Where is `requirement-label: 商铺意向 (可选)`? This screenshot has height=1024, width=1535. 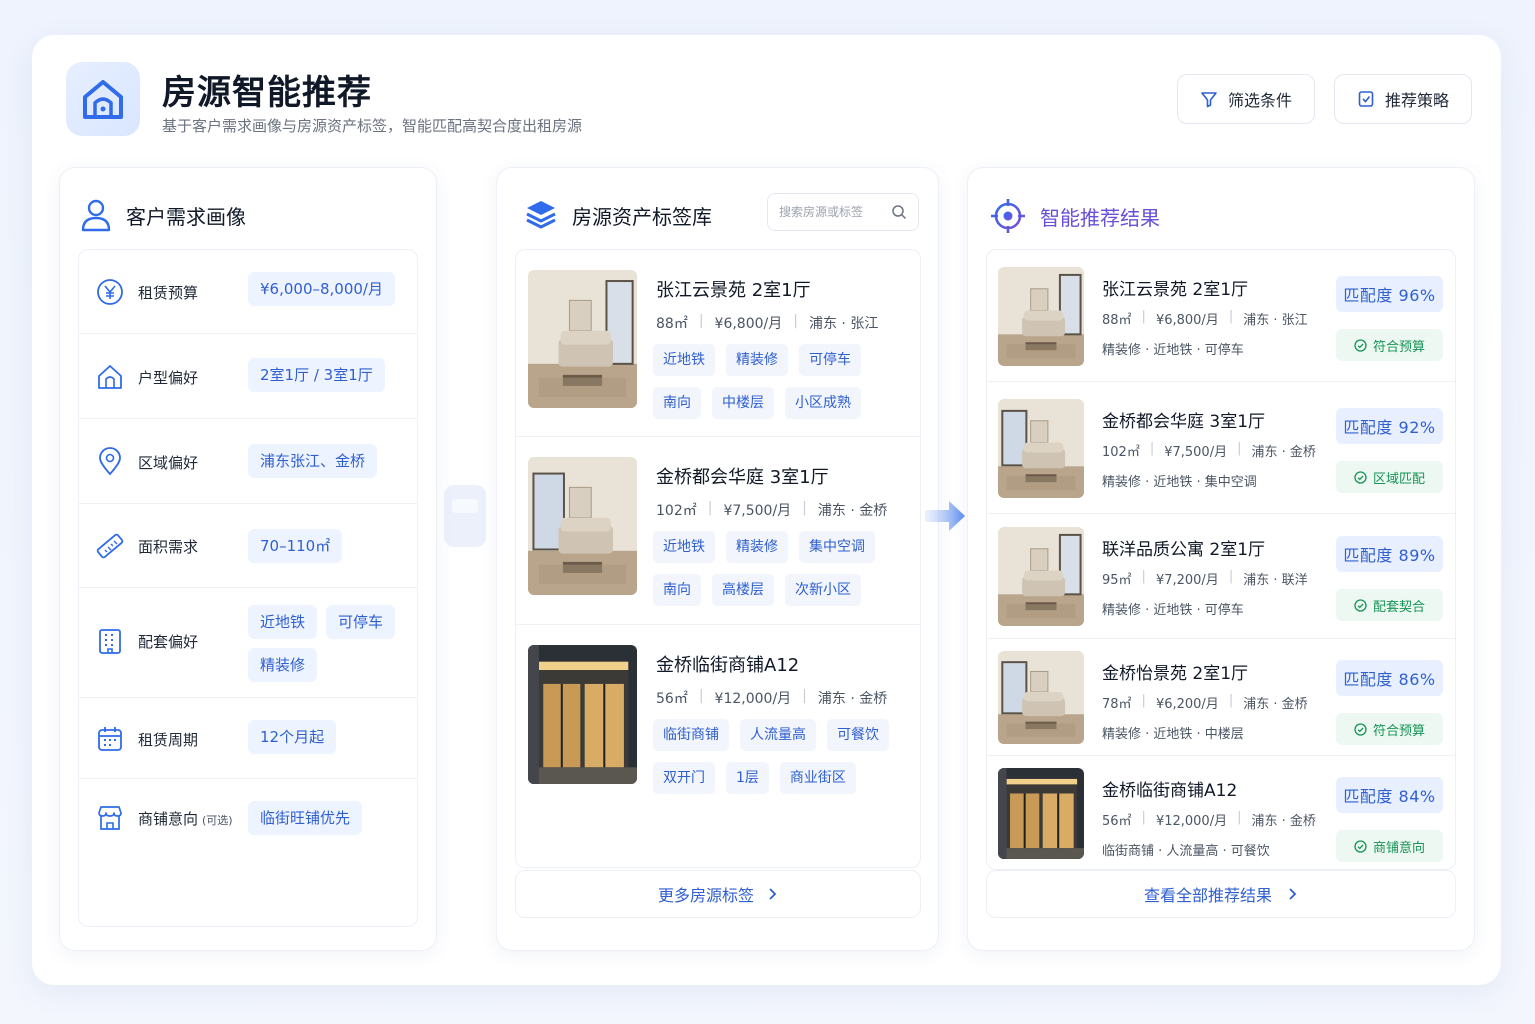 requirement-label: 商铺意向 (可选) is located at coordinates (185, 818).